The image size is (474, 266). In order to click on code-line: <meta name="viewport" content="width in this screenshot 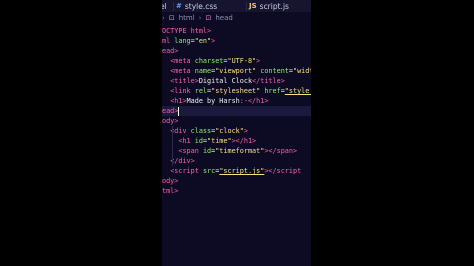, I will do `click(236, 71)`.